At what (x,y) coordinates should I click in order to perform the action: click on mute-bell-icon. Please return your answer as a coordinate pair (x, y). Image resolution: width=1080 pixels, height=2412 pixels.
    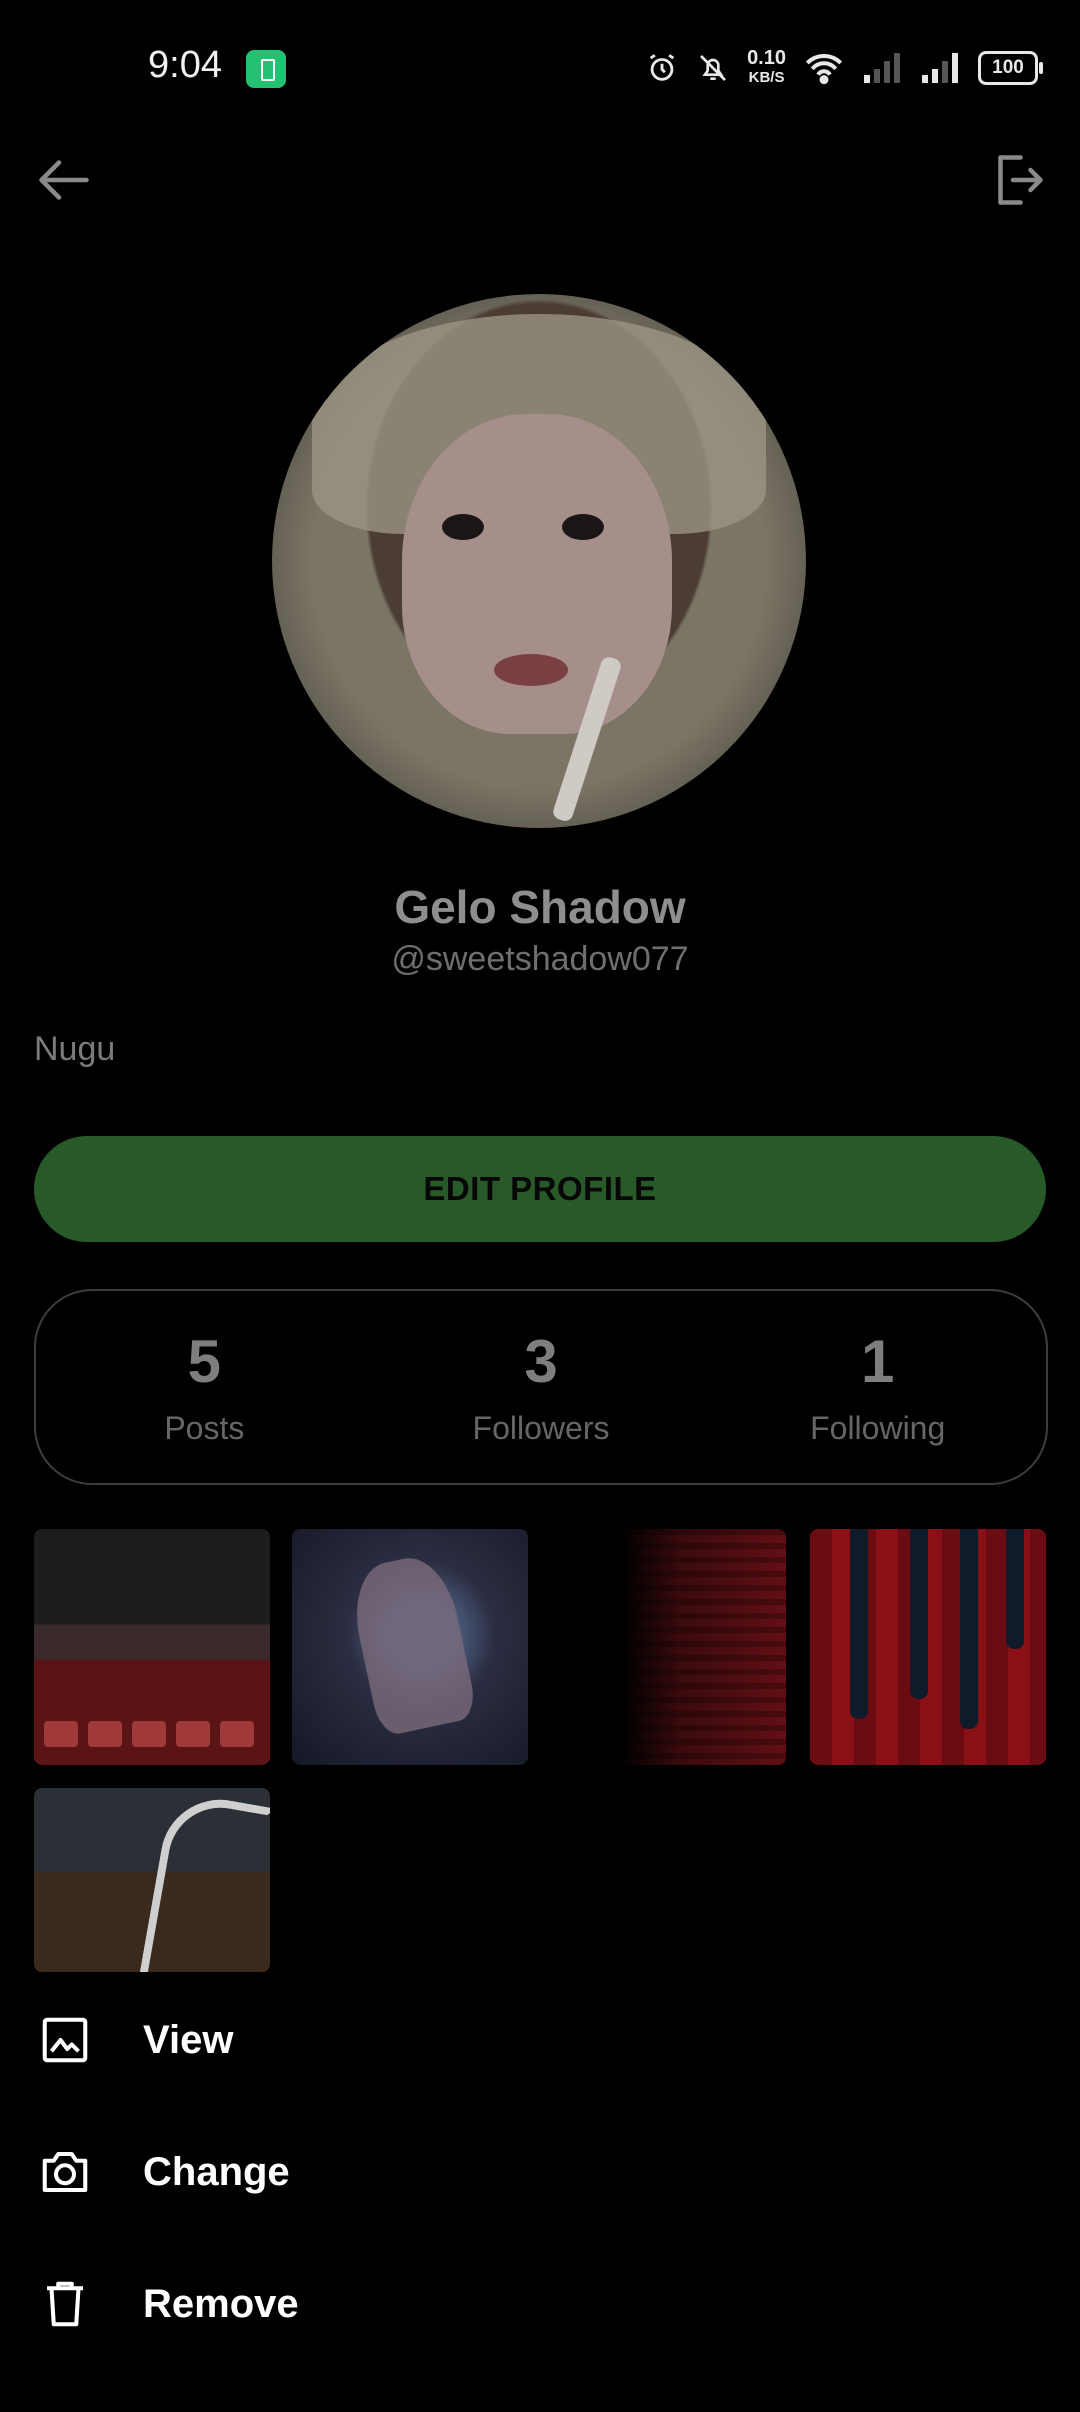
    Looking at the image, I should click on (713, 68).